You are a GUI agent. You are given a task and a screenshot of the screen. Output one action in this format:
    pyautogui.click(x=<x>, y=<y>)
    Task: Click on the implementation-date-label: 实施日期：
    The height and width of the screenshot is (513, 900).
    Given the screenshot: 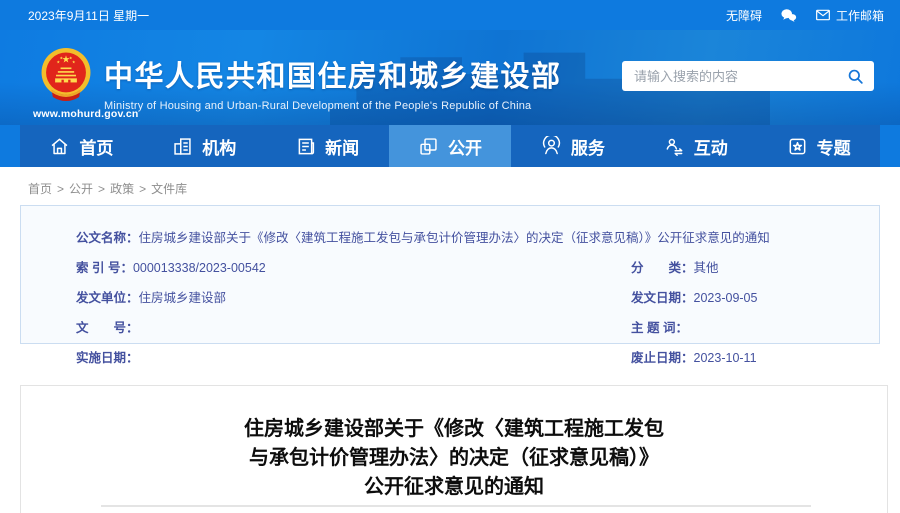 What is the action you would take?
    pyautogui.click(x=107, y=358)
    